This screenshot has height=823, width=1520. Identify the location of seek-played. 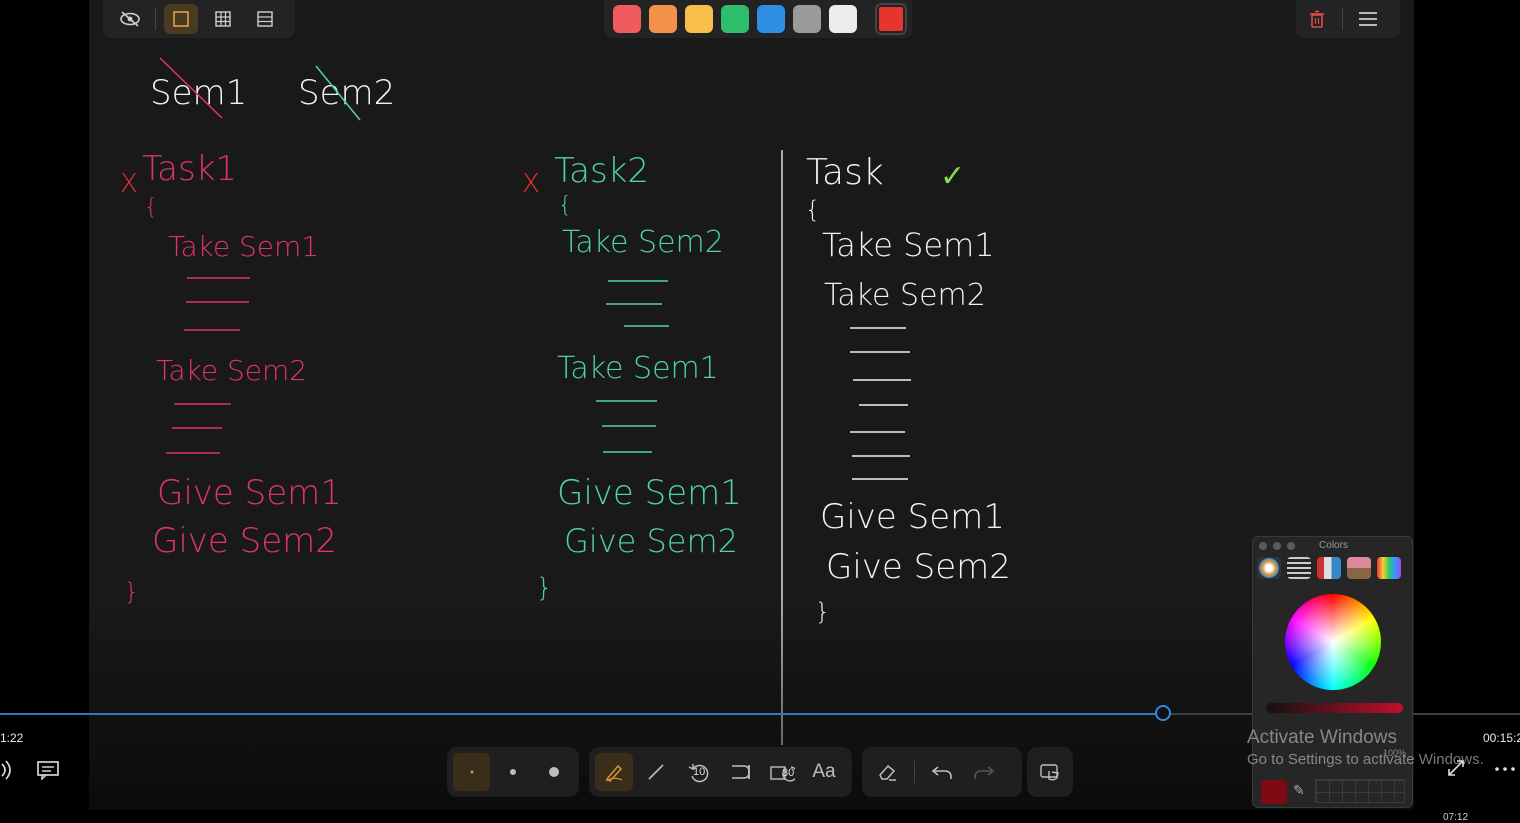
(582, 714).